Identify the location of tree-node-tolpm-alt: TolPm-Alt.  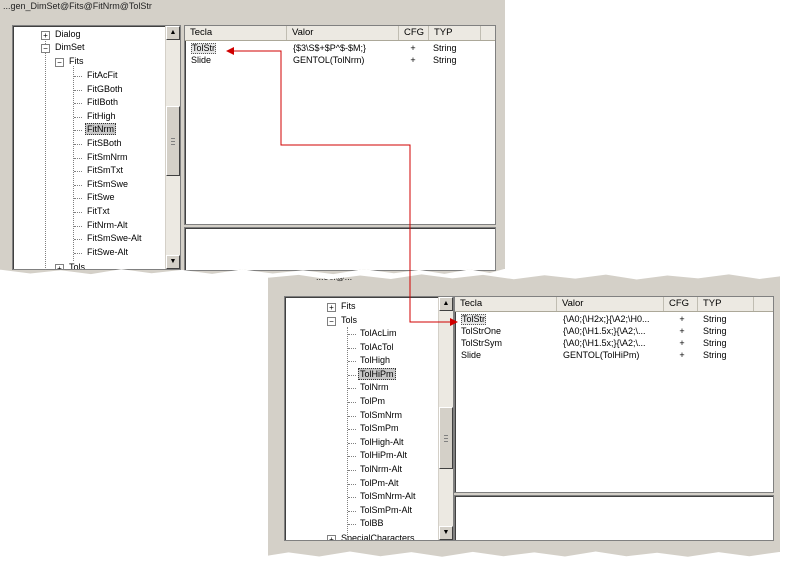
(379, 483).